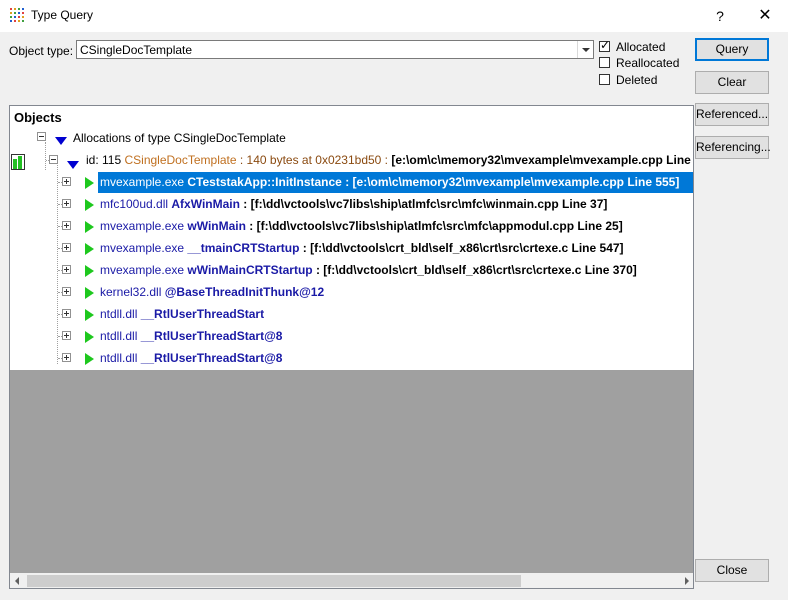 The width and height of the screenshot is (788, 600). Describe the element at coordinates (641, 47) in the screenshot. I see `allocated-label: Allocated` at that location.